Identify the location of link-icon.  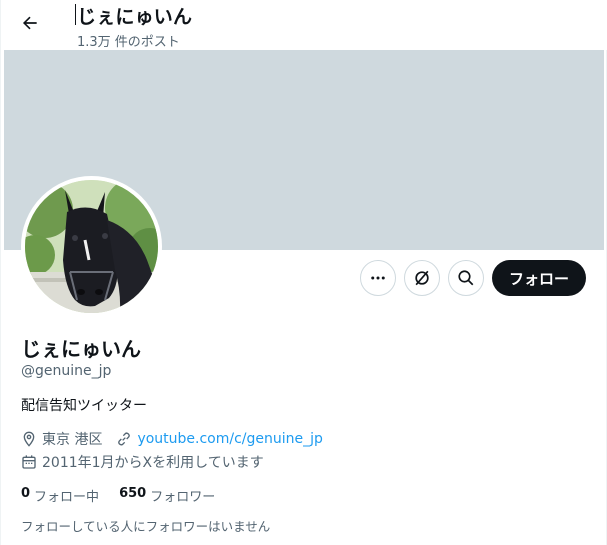
(124, 439).